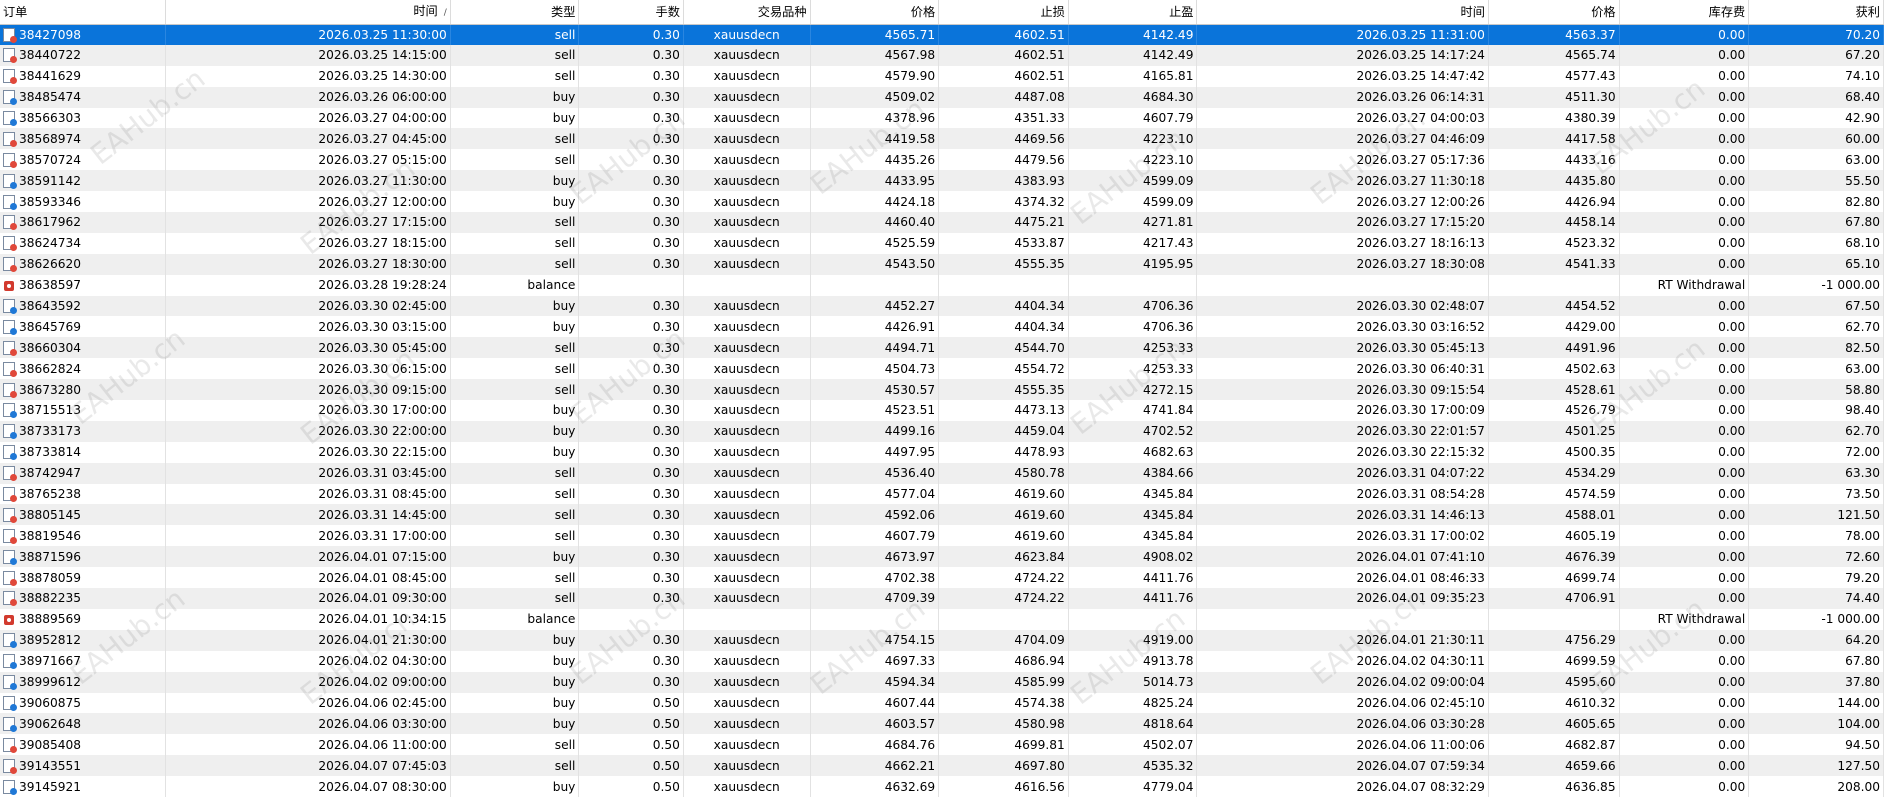  Describe the element at coordinates (1816, 557) in the screenshot. I see `cell-profit: 72.60` at that location.